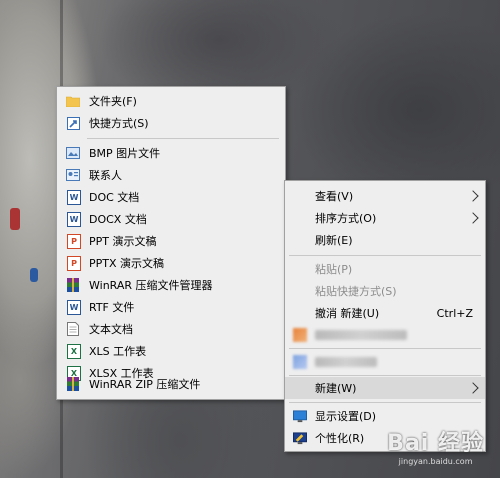 The image size is (500, 478). Describe the element at coordinates (74, 241) in the screenshot. I see `ppt-file-icon: P` at that location.